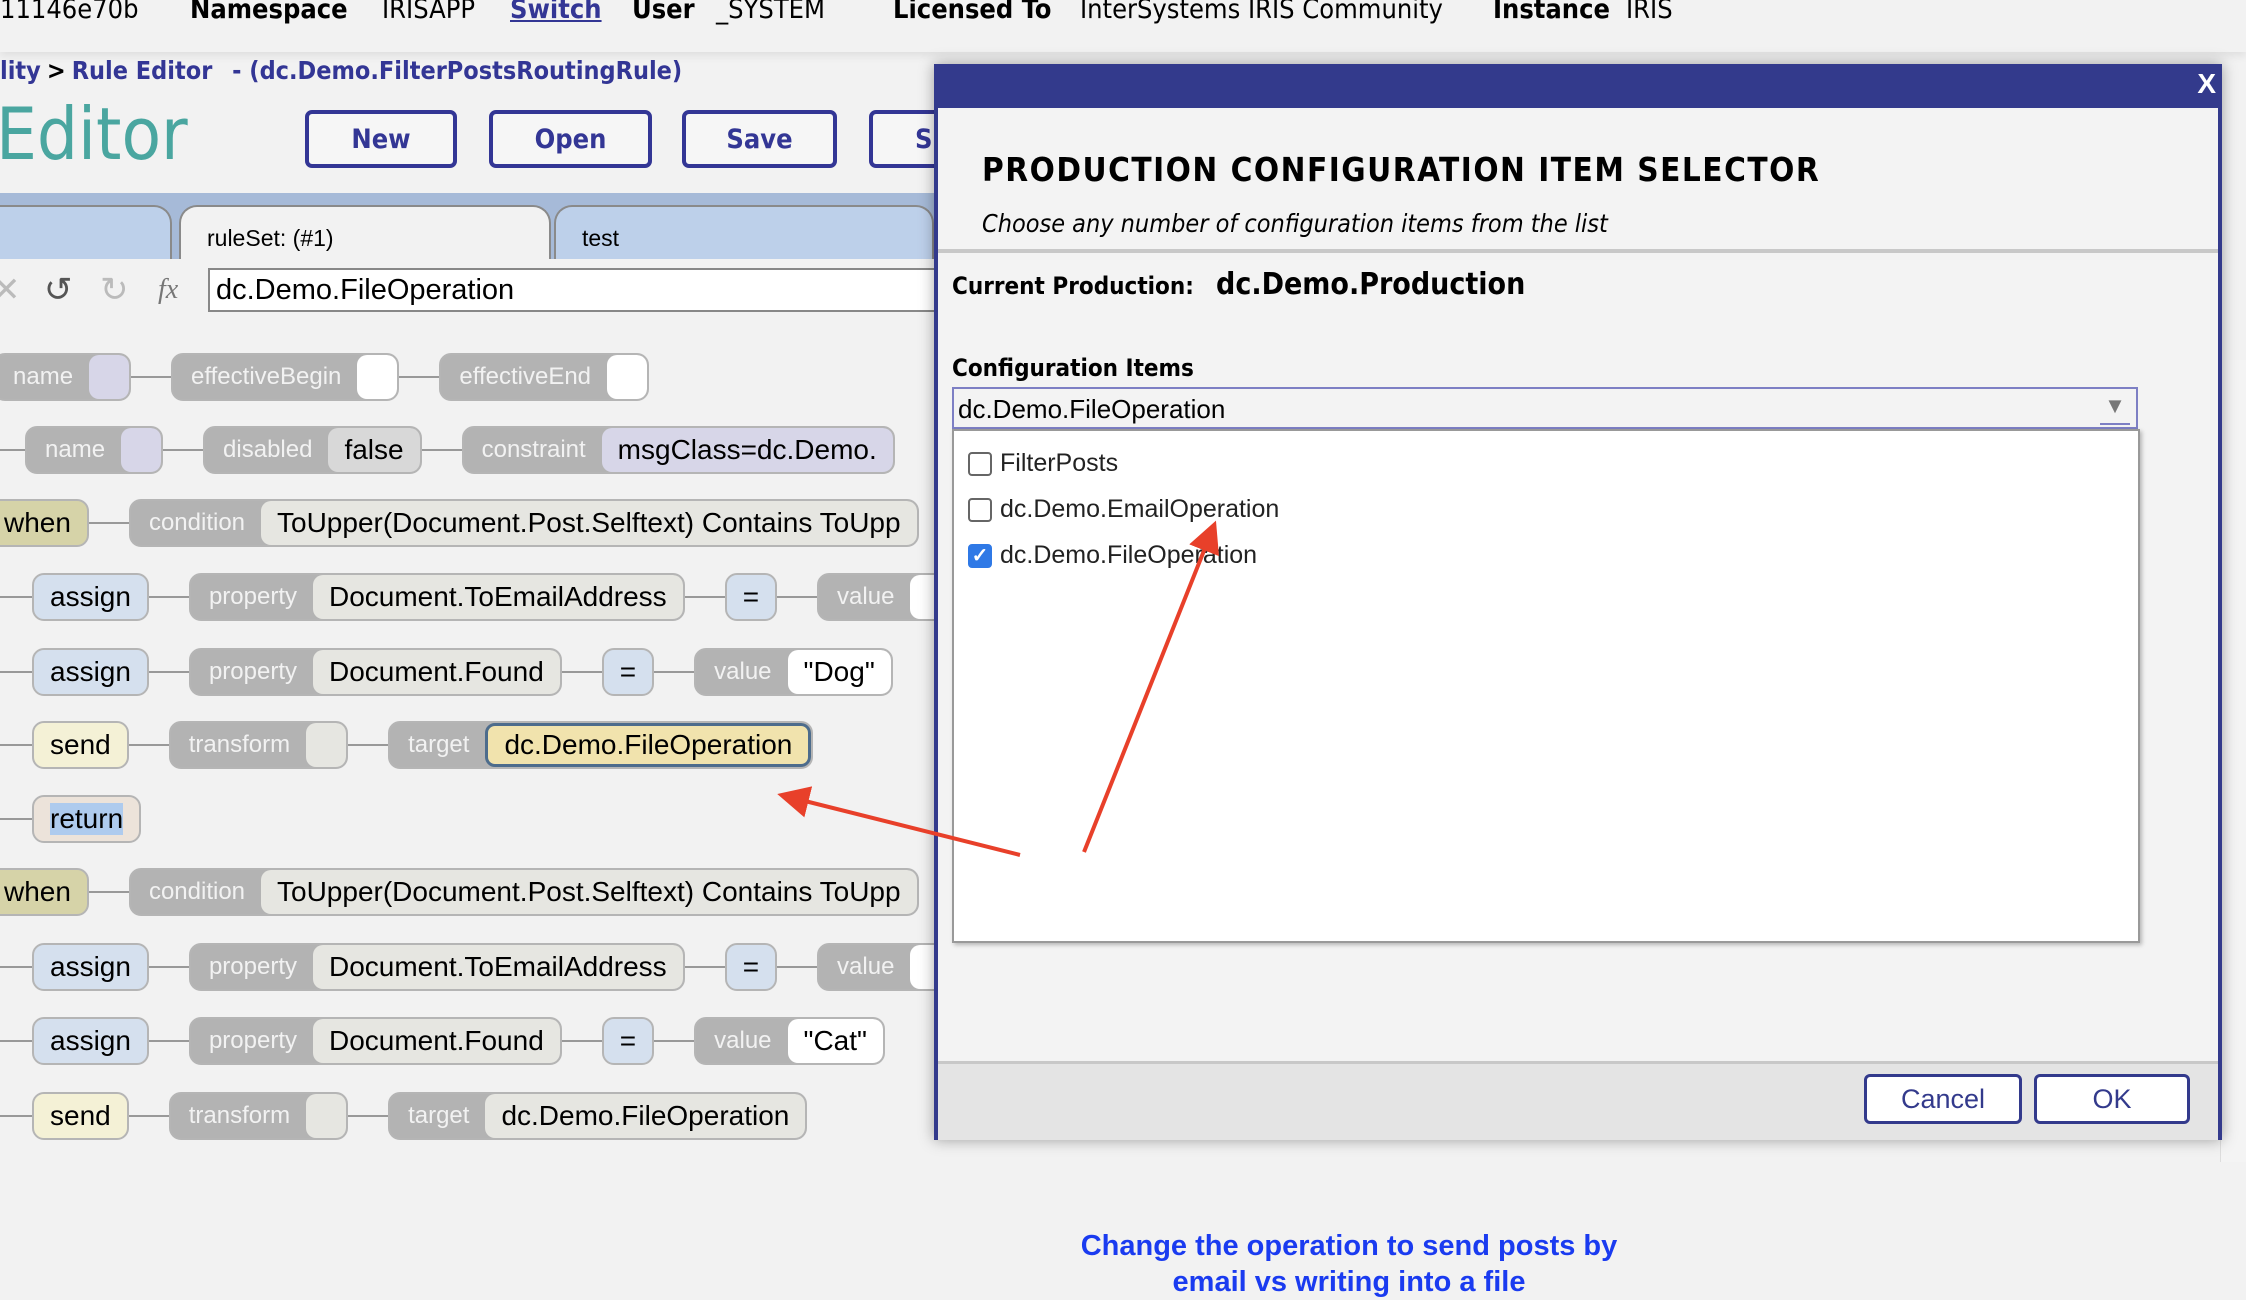 This screenshot has width=2246, height=1300. Describe the element at coordinates (839, 672) in the screenshot. I see `field-value: "Dog"` at that location.